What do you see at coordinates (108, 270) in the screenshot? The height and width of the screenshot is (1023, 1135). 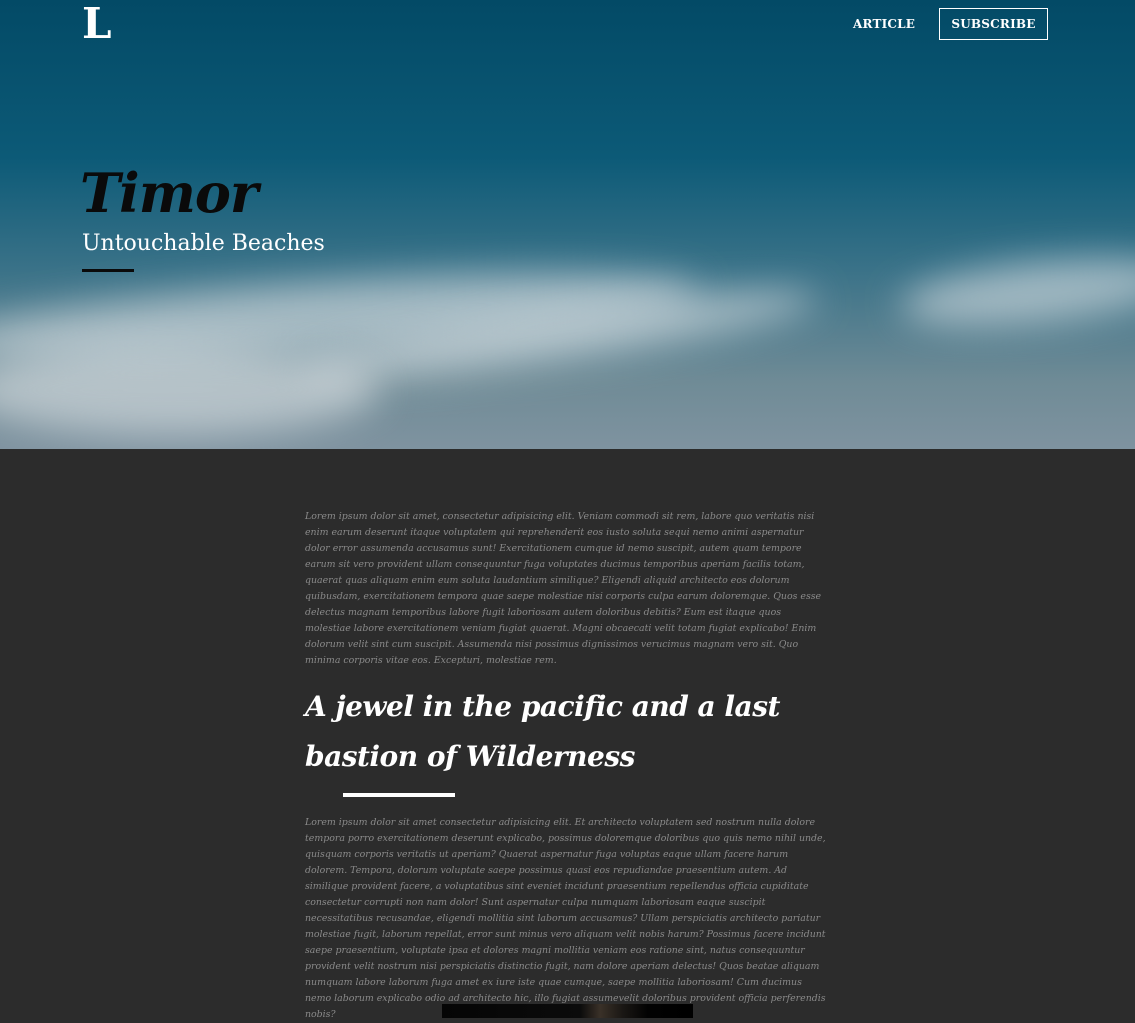 I see `hero-divider` at bounding box center [108, 270].